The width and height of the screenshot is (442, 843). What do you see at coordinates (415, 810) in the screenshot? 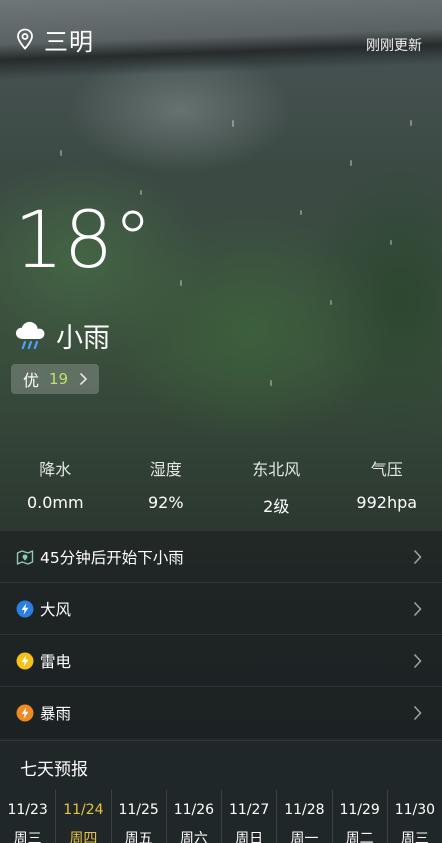
I see `forecast-date: 11/30` at bounding box center [415, 810].